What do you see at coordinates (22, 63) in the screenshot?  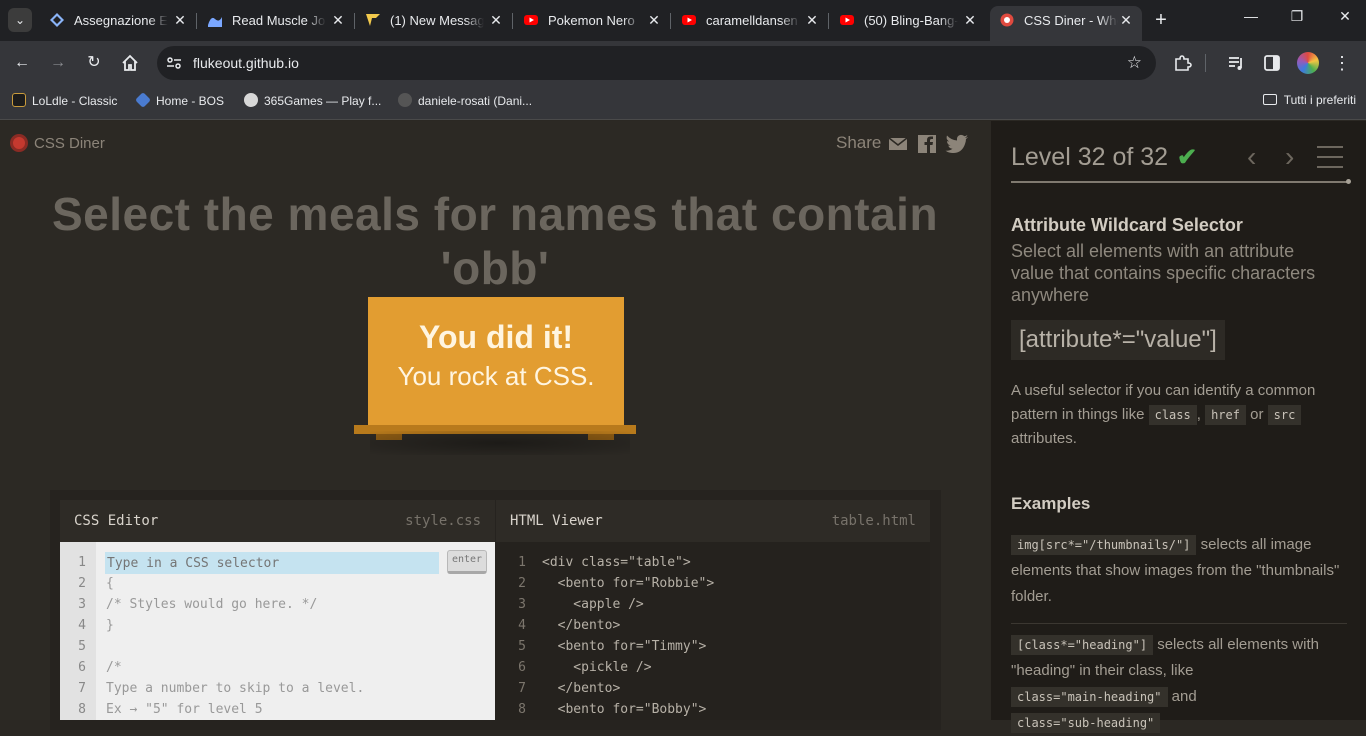 I see `back-arrow-icon: ←` at bounding box center [22, 63].